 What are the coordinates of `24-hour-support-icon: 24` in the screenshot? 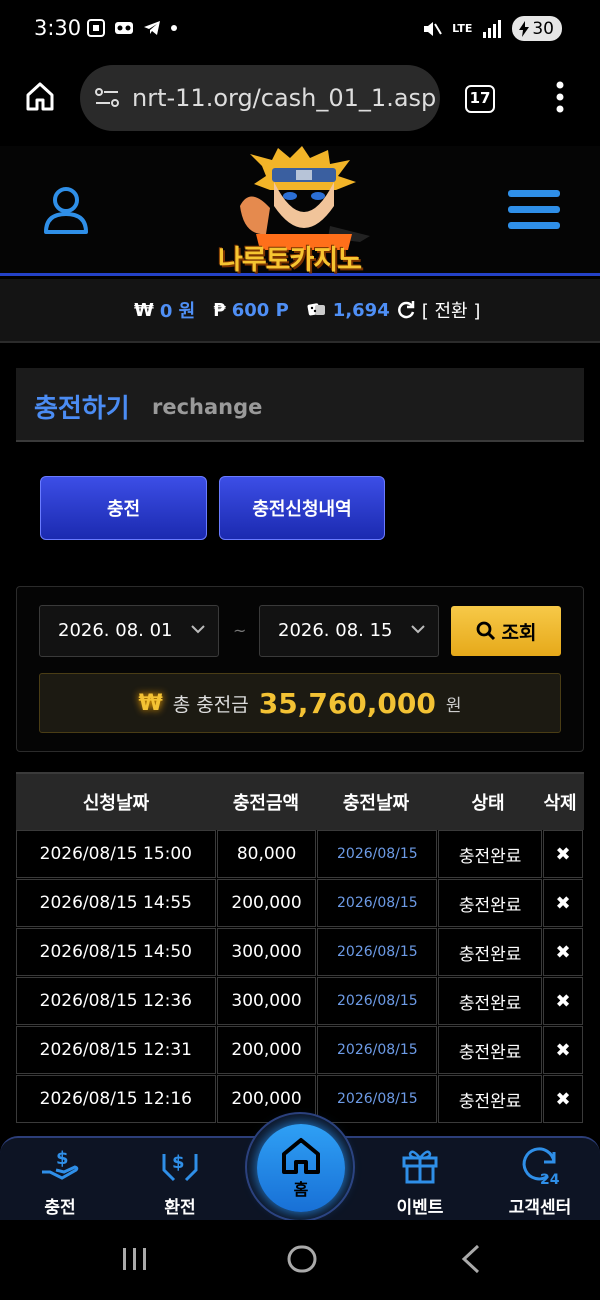 It's located at (541, 1166).